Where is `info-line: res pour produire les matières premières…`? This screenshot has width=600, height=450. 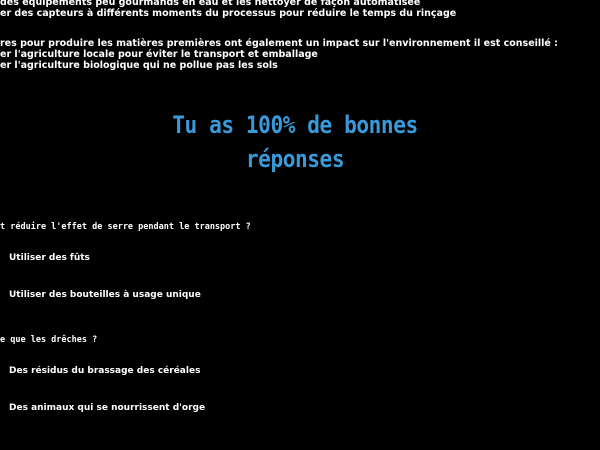 info-line: res pour produire les matières premières… is located at coordinates (279, 43).